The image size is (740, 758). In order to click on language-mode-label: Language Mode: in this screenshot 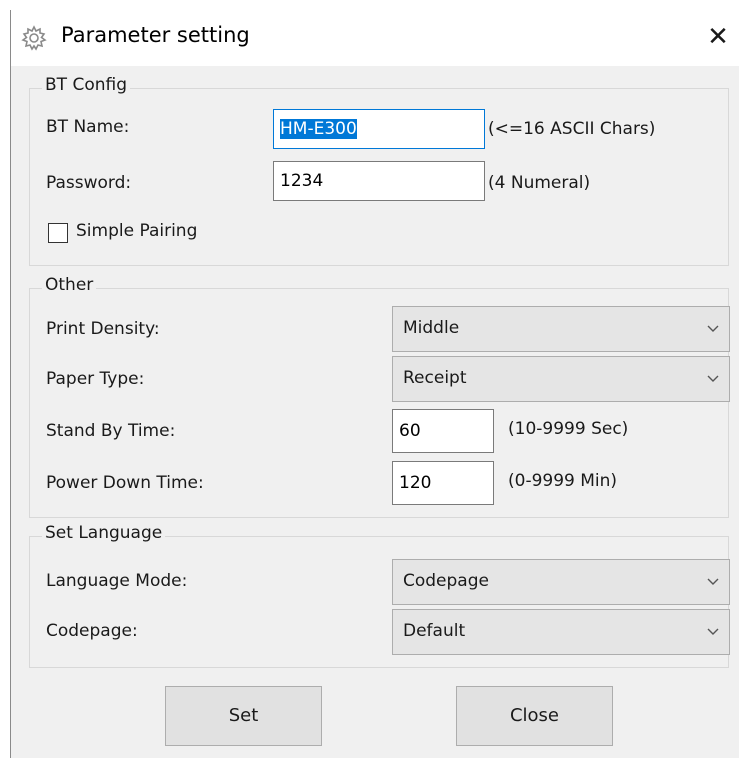, I will do `click(117, 581)`.